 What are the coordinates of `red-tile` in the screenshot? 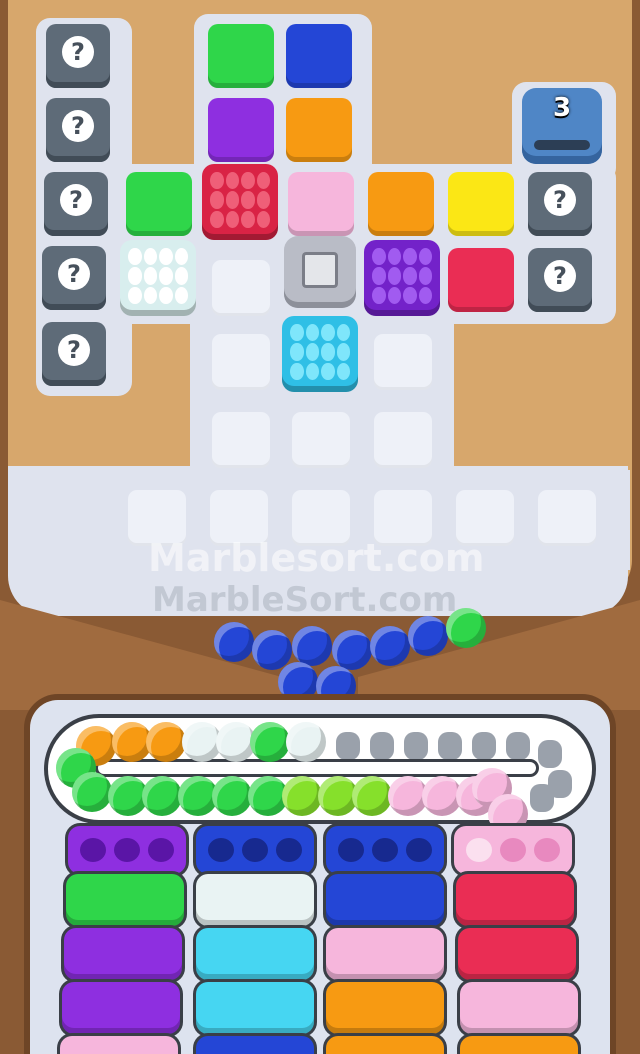 It's located at (481, 280).